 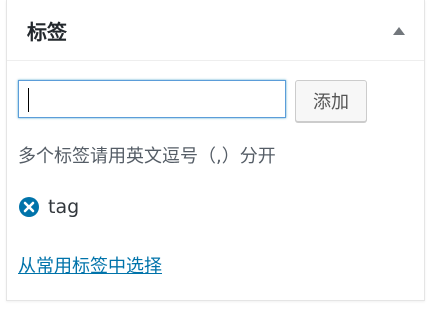 I want to click on remove-circle-x-icon, so click(x=29, y=207).